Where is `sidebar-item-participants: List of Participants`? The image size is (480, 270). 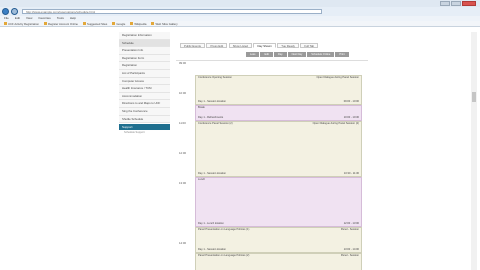
sidebar-item-participants: List of Participants is located at coordinates (144, 73).